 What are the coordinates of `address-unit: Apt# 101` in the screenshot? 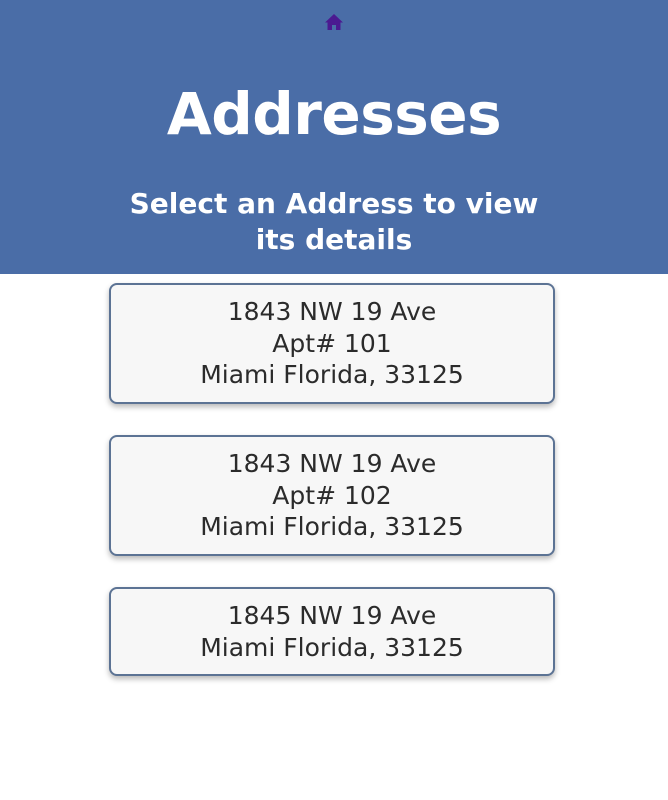 It's located at (332, 343).